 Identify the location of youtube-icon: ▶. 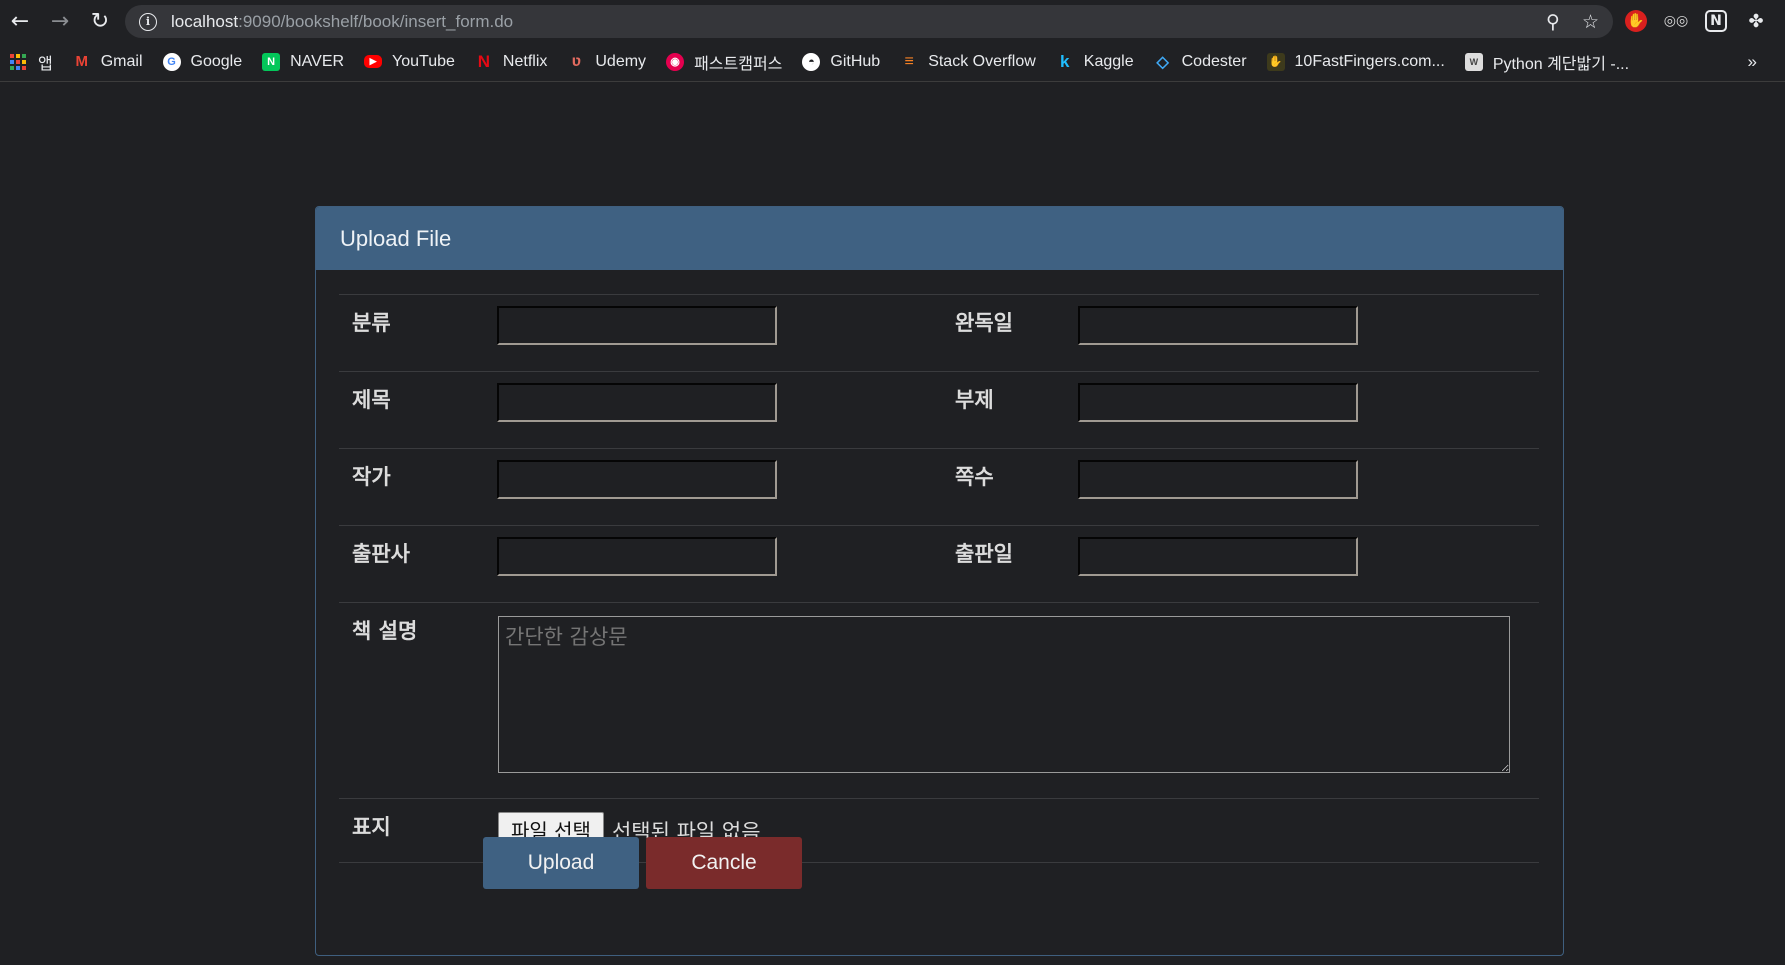
(373, 61).